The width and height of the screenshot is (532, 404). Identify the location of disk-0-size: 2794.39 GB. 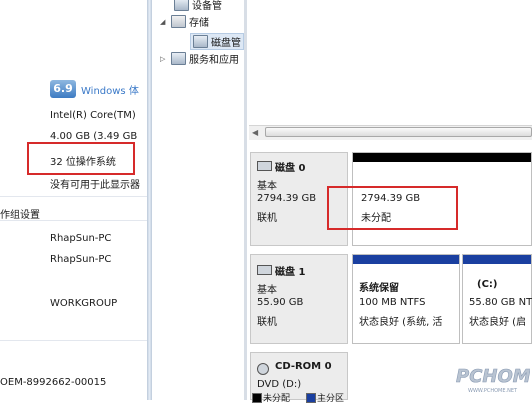
(287, 198).